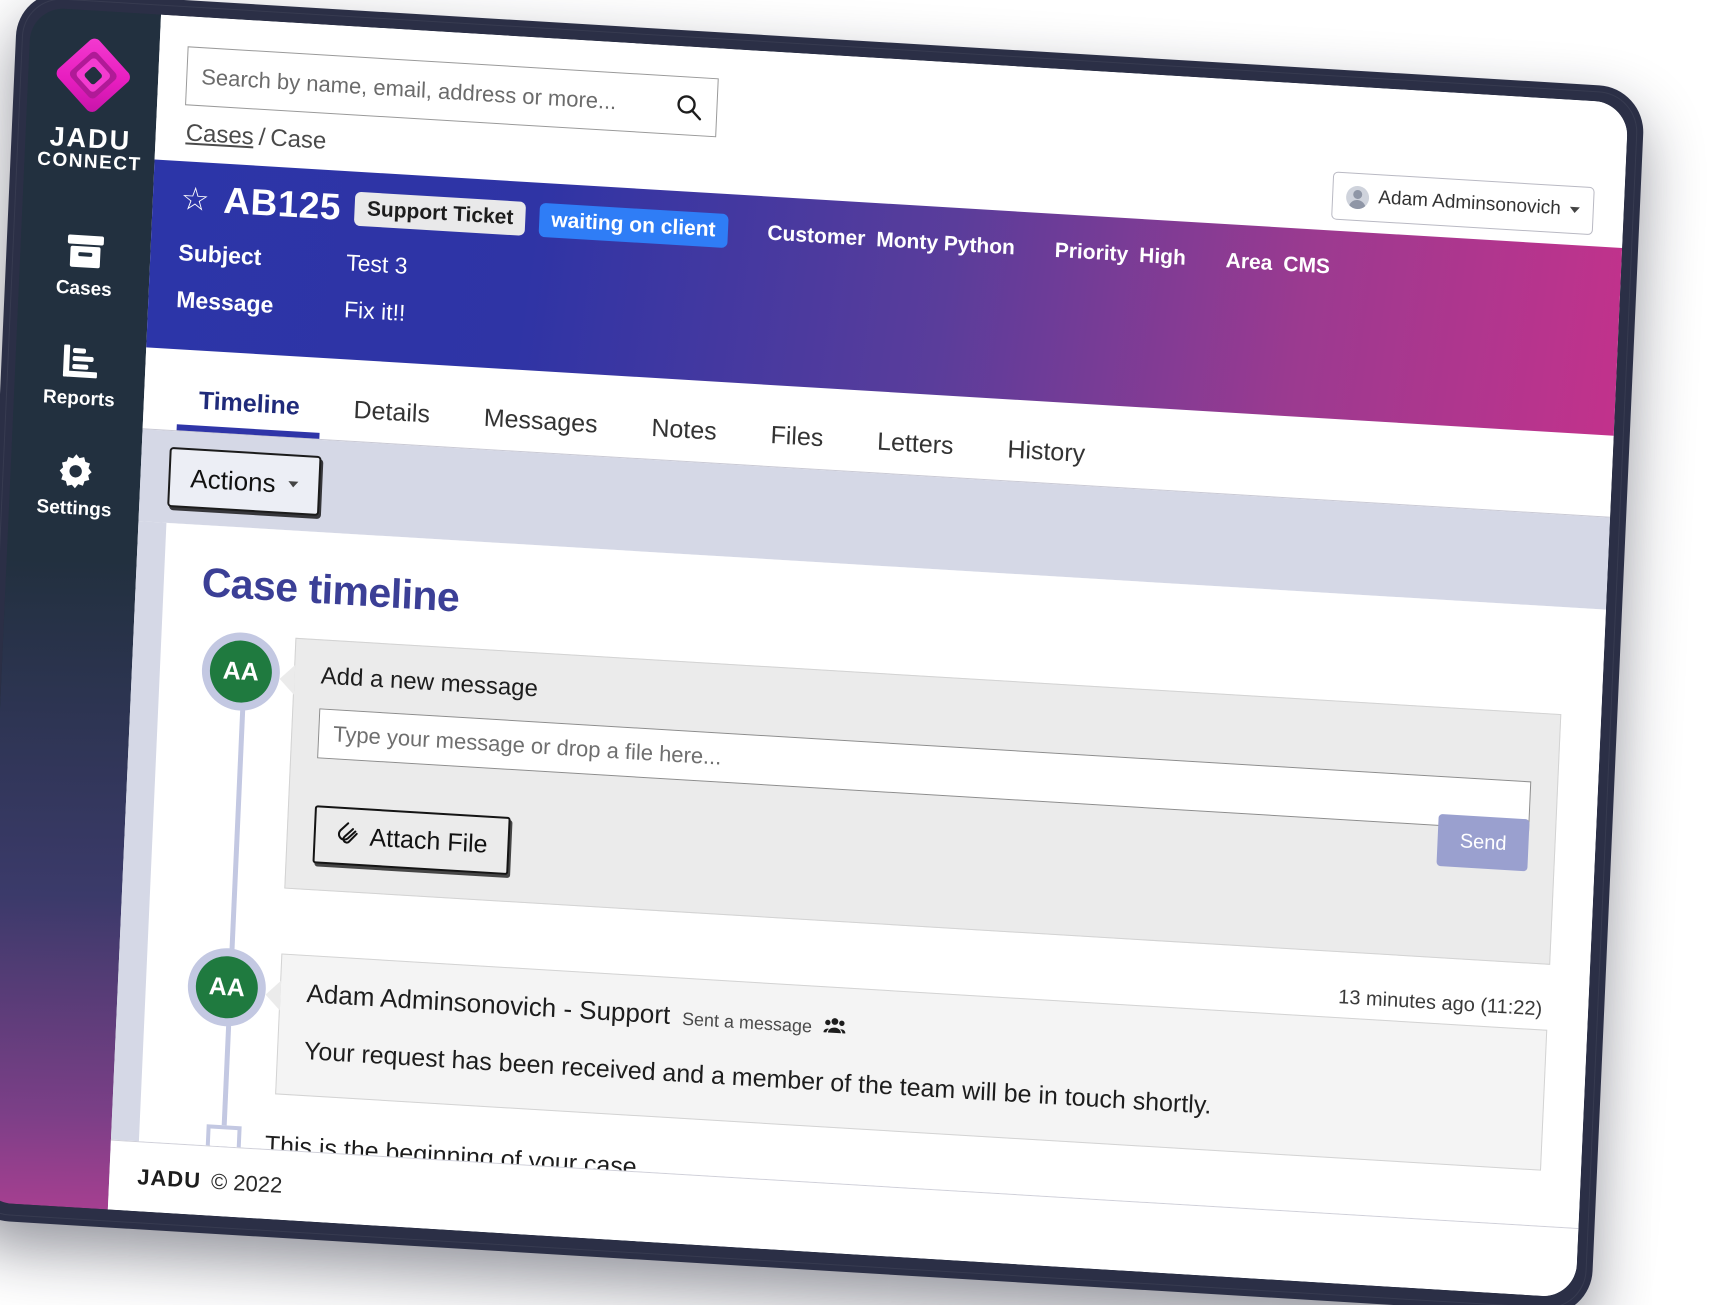 Image resolution: width=1721 pixels, height=1305 pixels. What do you see at coordinates (834, 1027) in the screenshot?
I see `people-group-icon` at bounding box center [834, 1027].